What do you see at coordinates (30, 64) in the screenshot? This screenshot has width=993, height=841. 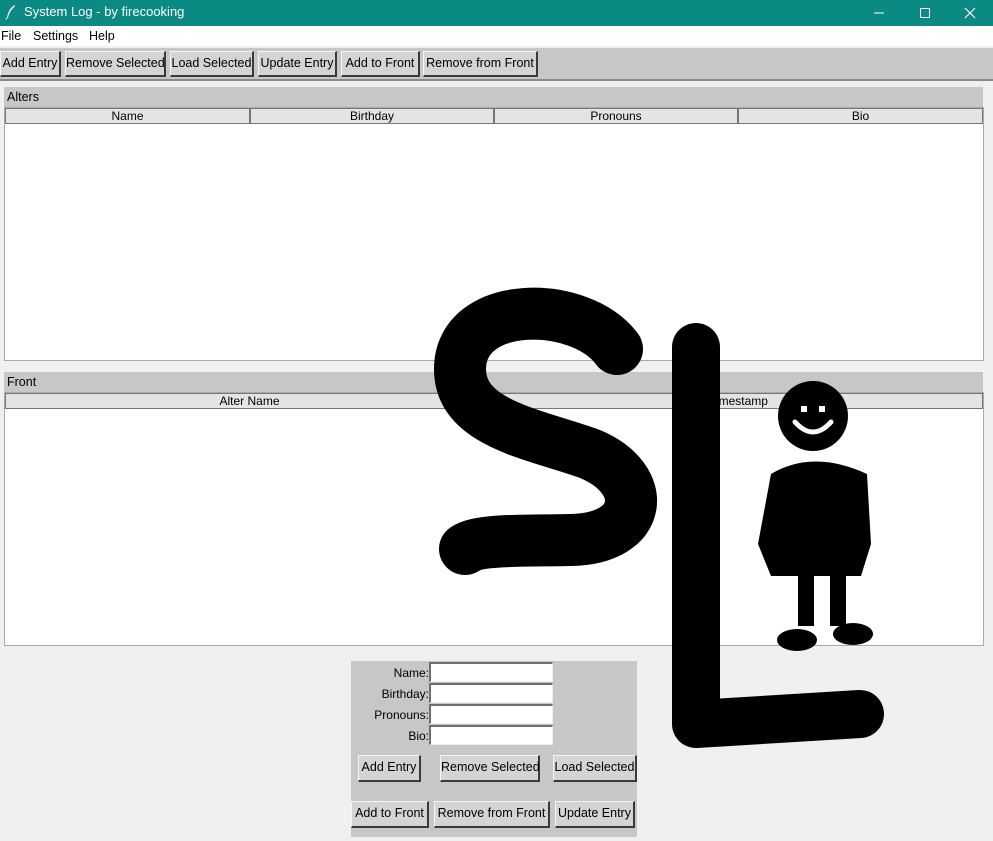 I see `toolbar-add-entry-button: Add Entry` at bounding box center [30, 64].